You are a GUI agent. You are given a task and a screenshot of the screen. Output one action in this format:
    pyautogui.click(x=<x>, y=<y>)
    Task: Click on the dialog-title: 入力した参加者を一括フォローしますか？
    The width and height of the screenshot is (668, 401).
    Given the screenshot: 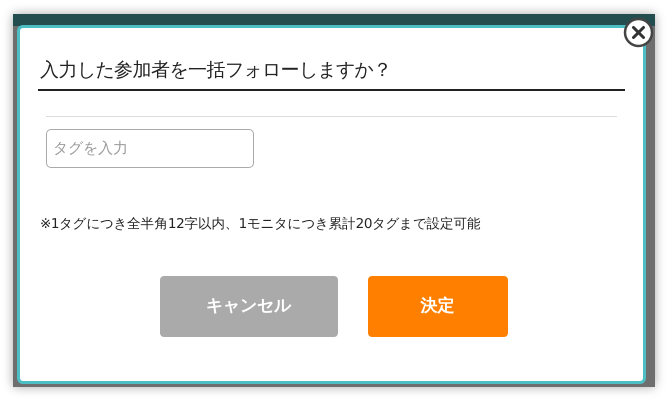 What is the action you would take?
    pyautogui.click(x=331, y=74)
    